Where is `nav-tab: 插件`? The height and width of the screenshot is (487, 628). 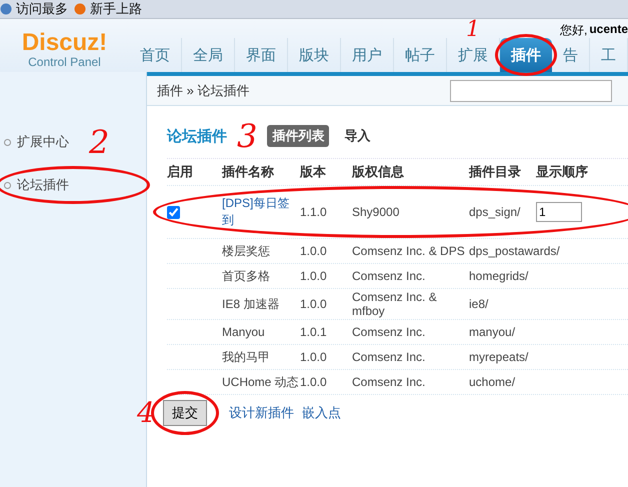 nav-tab: 插件 is located at coordinates (526, 55).